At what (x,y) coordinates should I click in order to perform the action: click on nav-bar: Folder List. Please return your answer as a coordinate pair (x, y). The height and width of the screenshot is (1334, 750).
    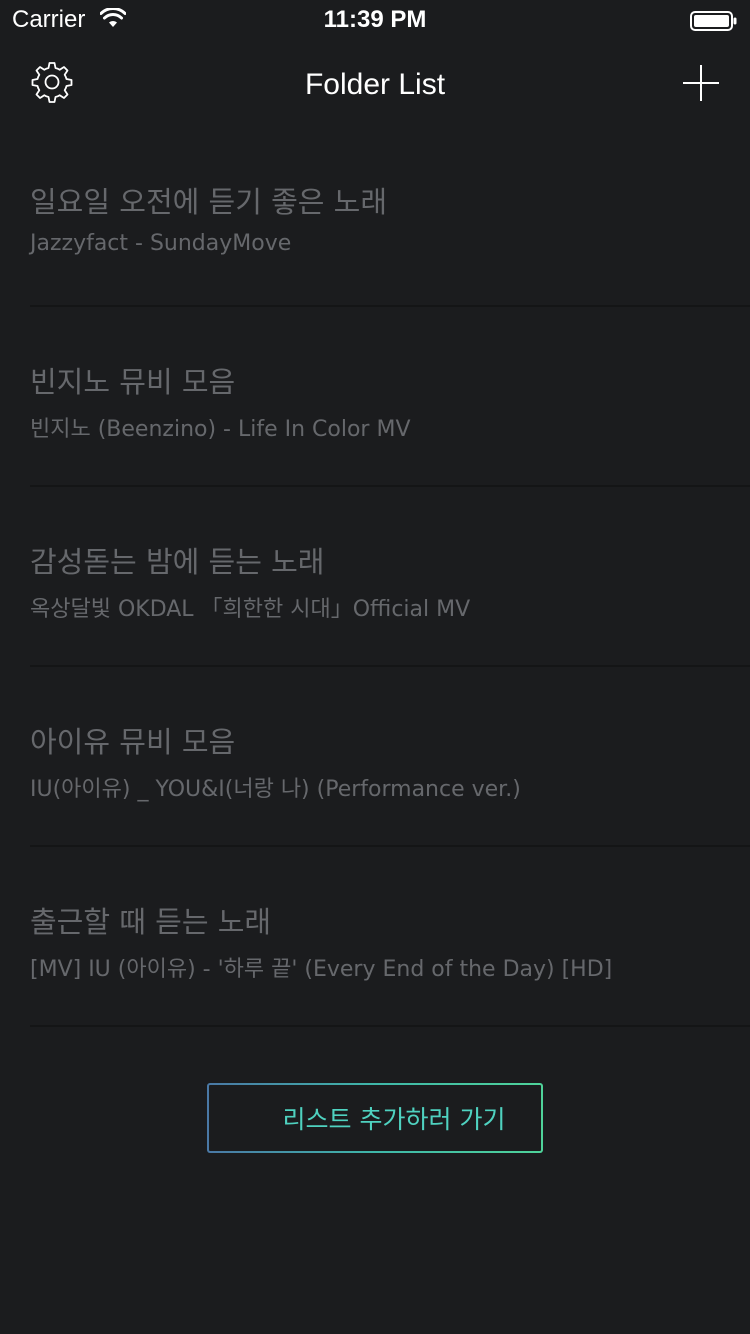
    Looking at the image, I should click on (375, 85).